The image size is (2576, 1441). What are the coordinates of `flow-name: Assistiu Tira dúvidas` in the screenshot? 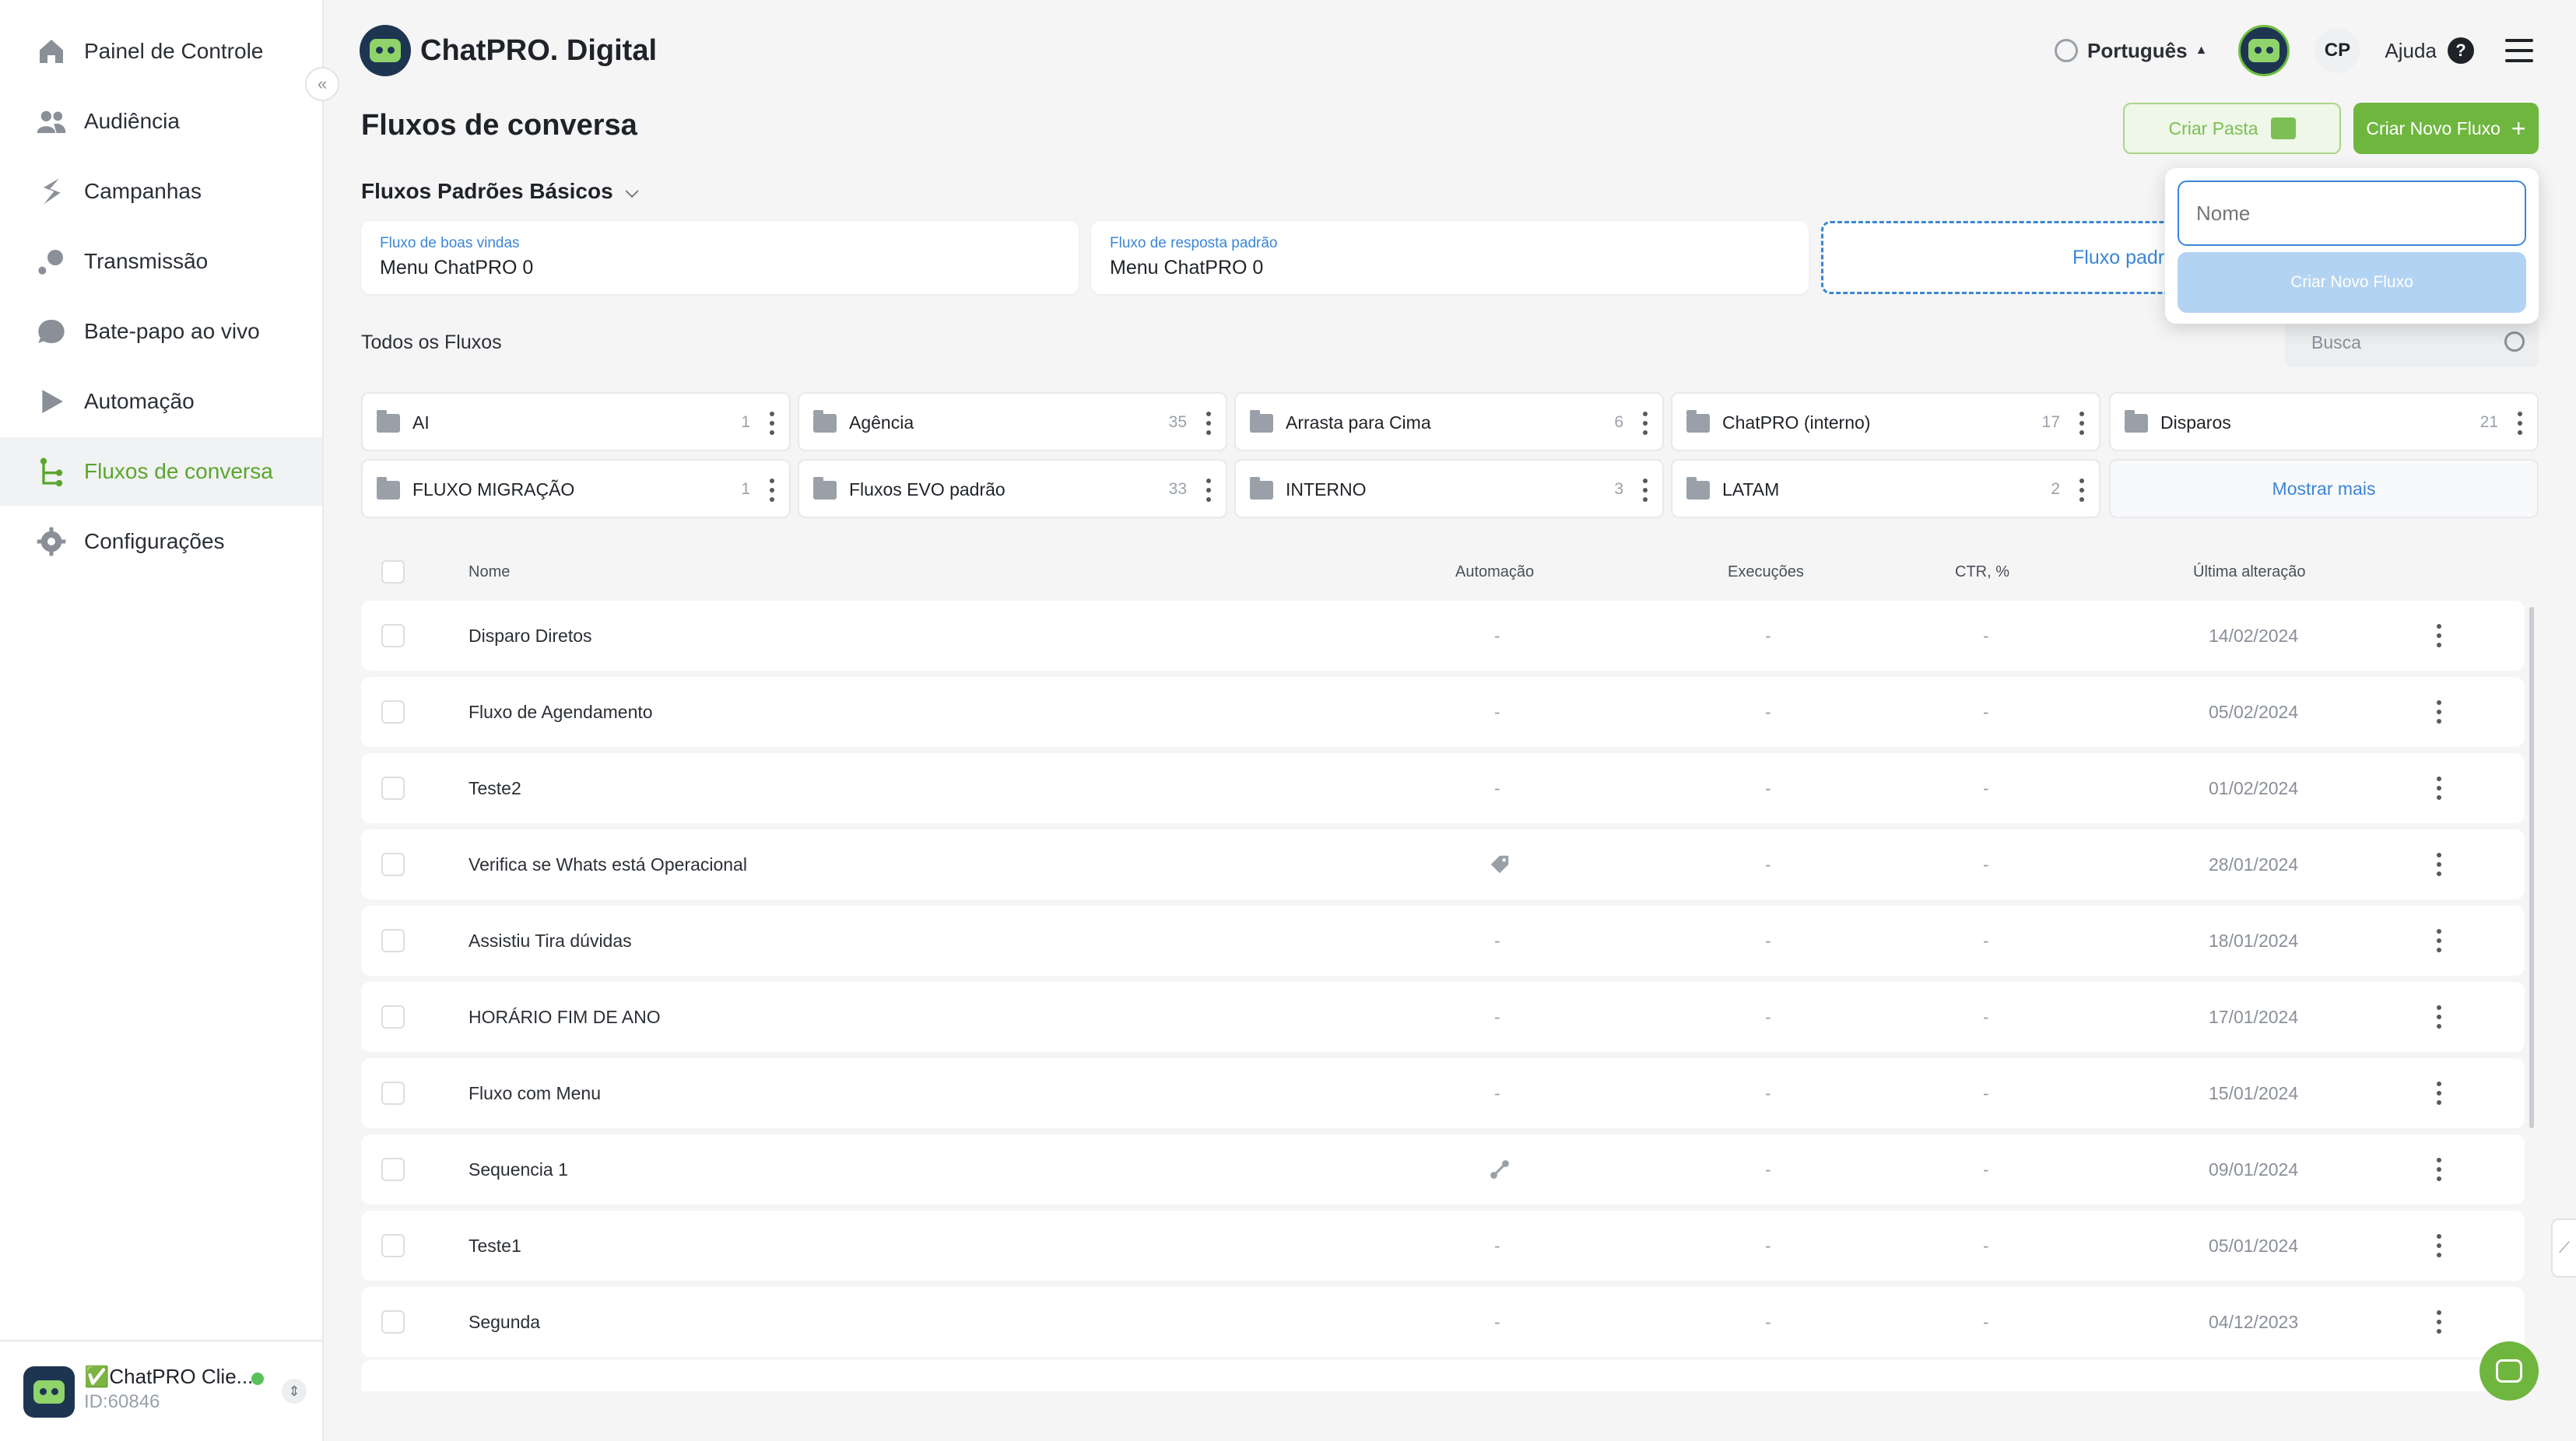 It's located at (550, 941).